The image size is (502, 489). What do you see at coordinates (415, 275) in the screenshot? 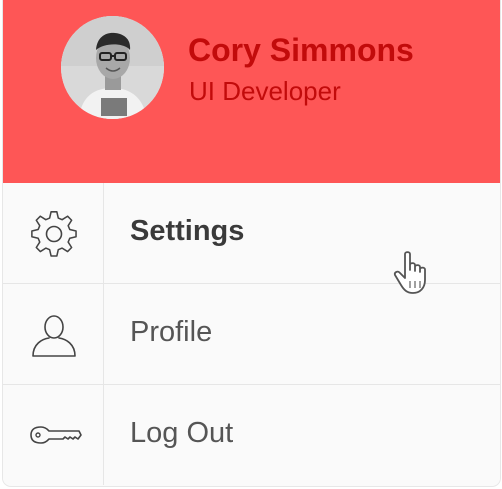
I see `hand-pointer-icon` at bounding box center [415, 275].